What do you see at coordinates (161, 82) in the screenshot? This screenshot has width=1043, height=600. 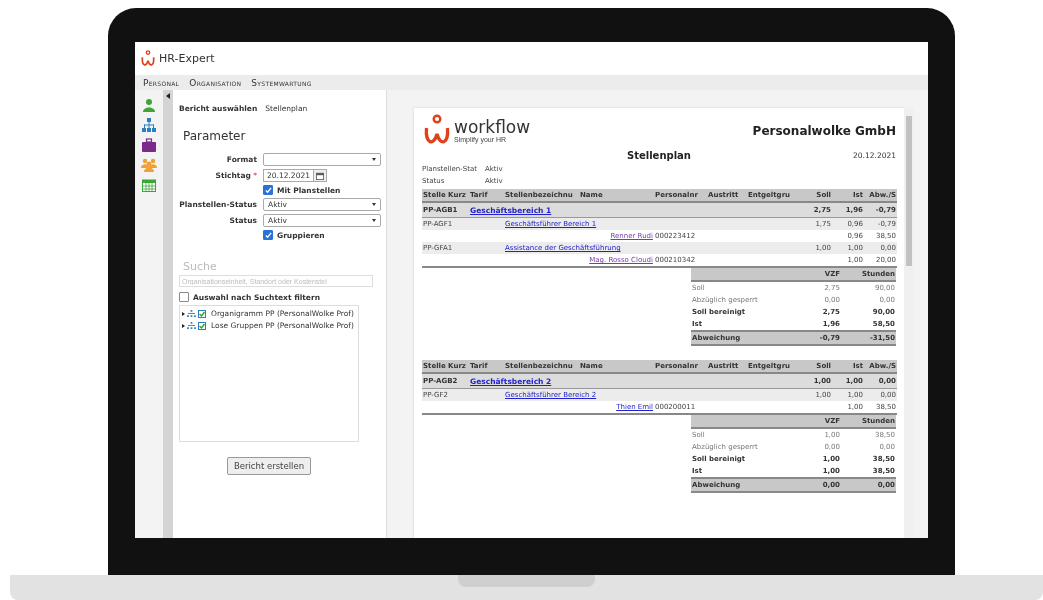 I see `menu-item: Personal` at bounding box center [161, 82].